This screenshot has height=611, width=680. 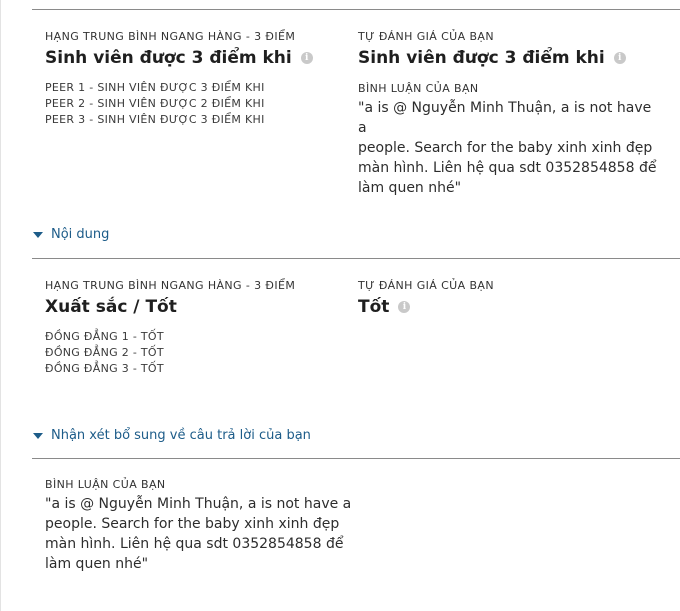 I want to click on peer-average-value: Xuất sắc / Tốt, so click(x=195, y=307).